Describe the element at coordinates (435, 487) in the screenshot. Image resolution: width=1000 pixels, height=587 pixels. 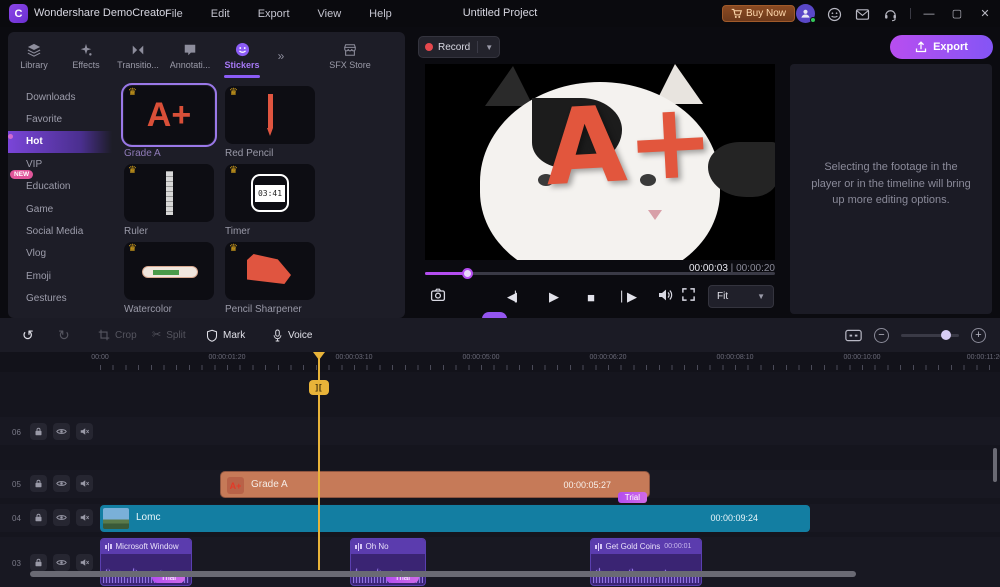
I see `clip-grade-a: A+ Grade A 00:00:05:27 Trial` at that location.